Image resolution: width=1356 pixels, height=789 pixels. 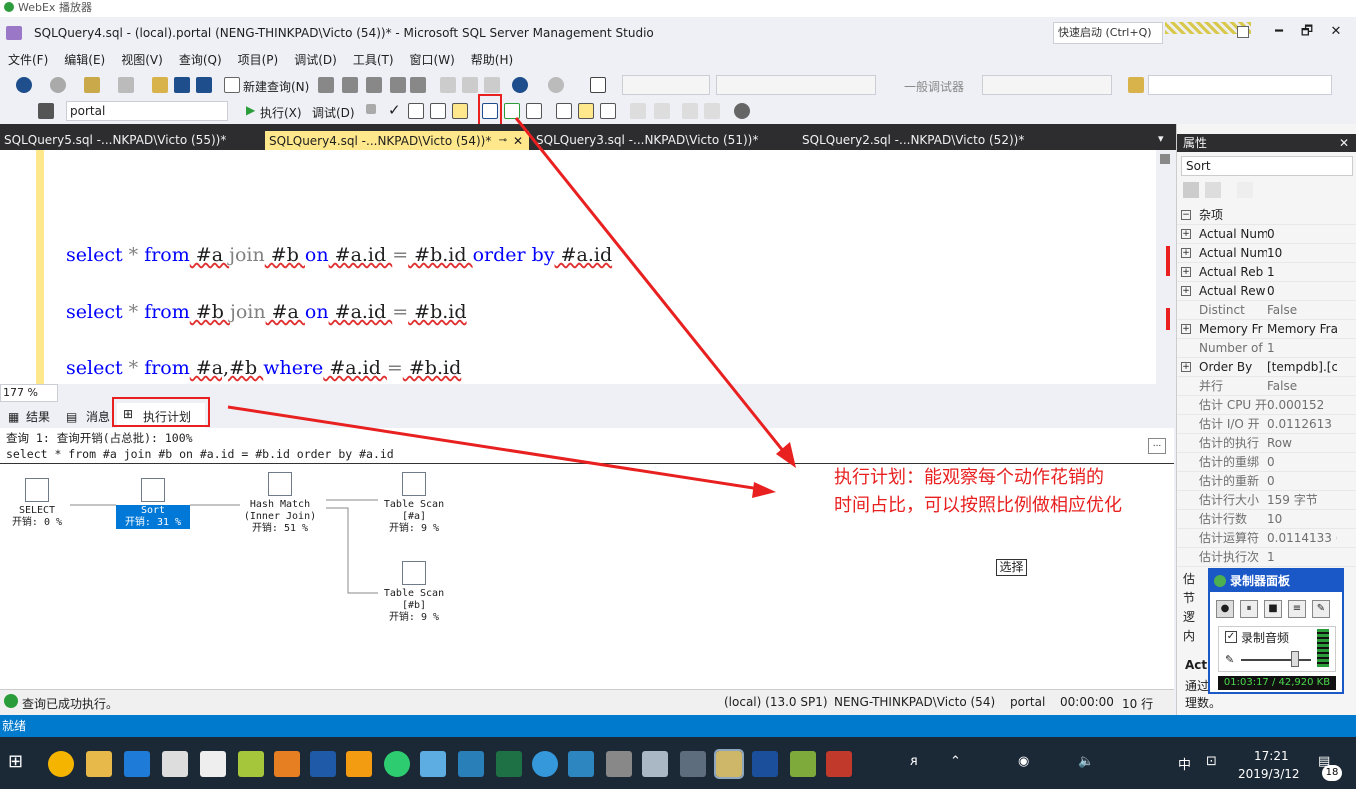 What do you see at coordinates (416, 111) in the screenshot?
I see `display-estimated-plan-icon` at bounding box center [416, 111].